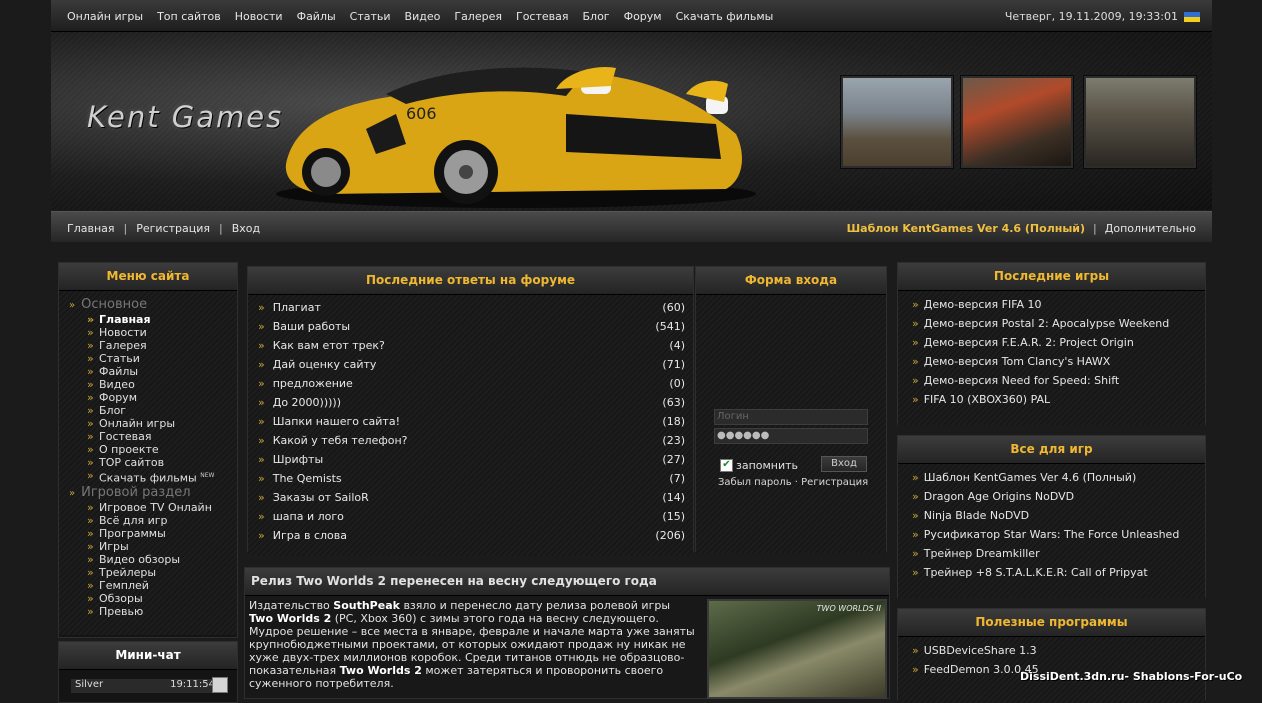 This screenshot has width=1262, height=703. I want to click on latest-game-item: Демо-версия Need for Speed: Shift, so click(1051, 380).